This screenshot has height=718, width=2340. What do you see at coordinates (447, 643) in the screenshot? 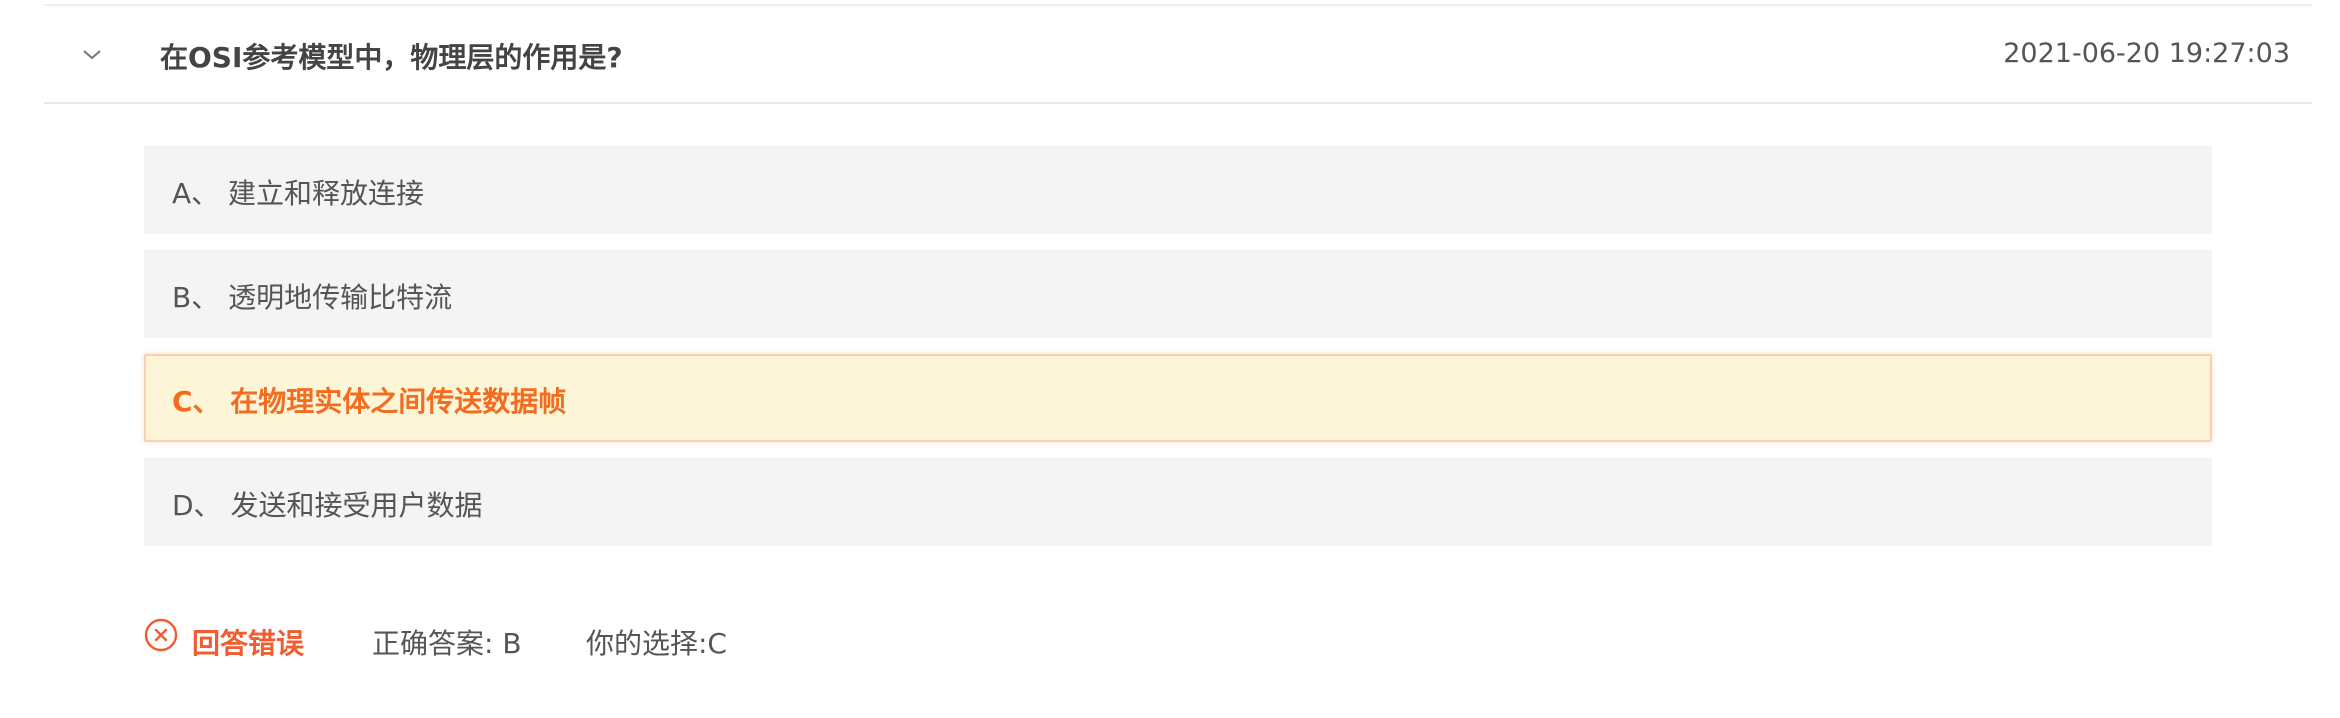
I see `correct-answer: 正确答案: B` at bounding box center [447, 643].